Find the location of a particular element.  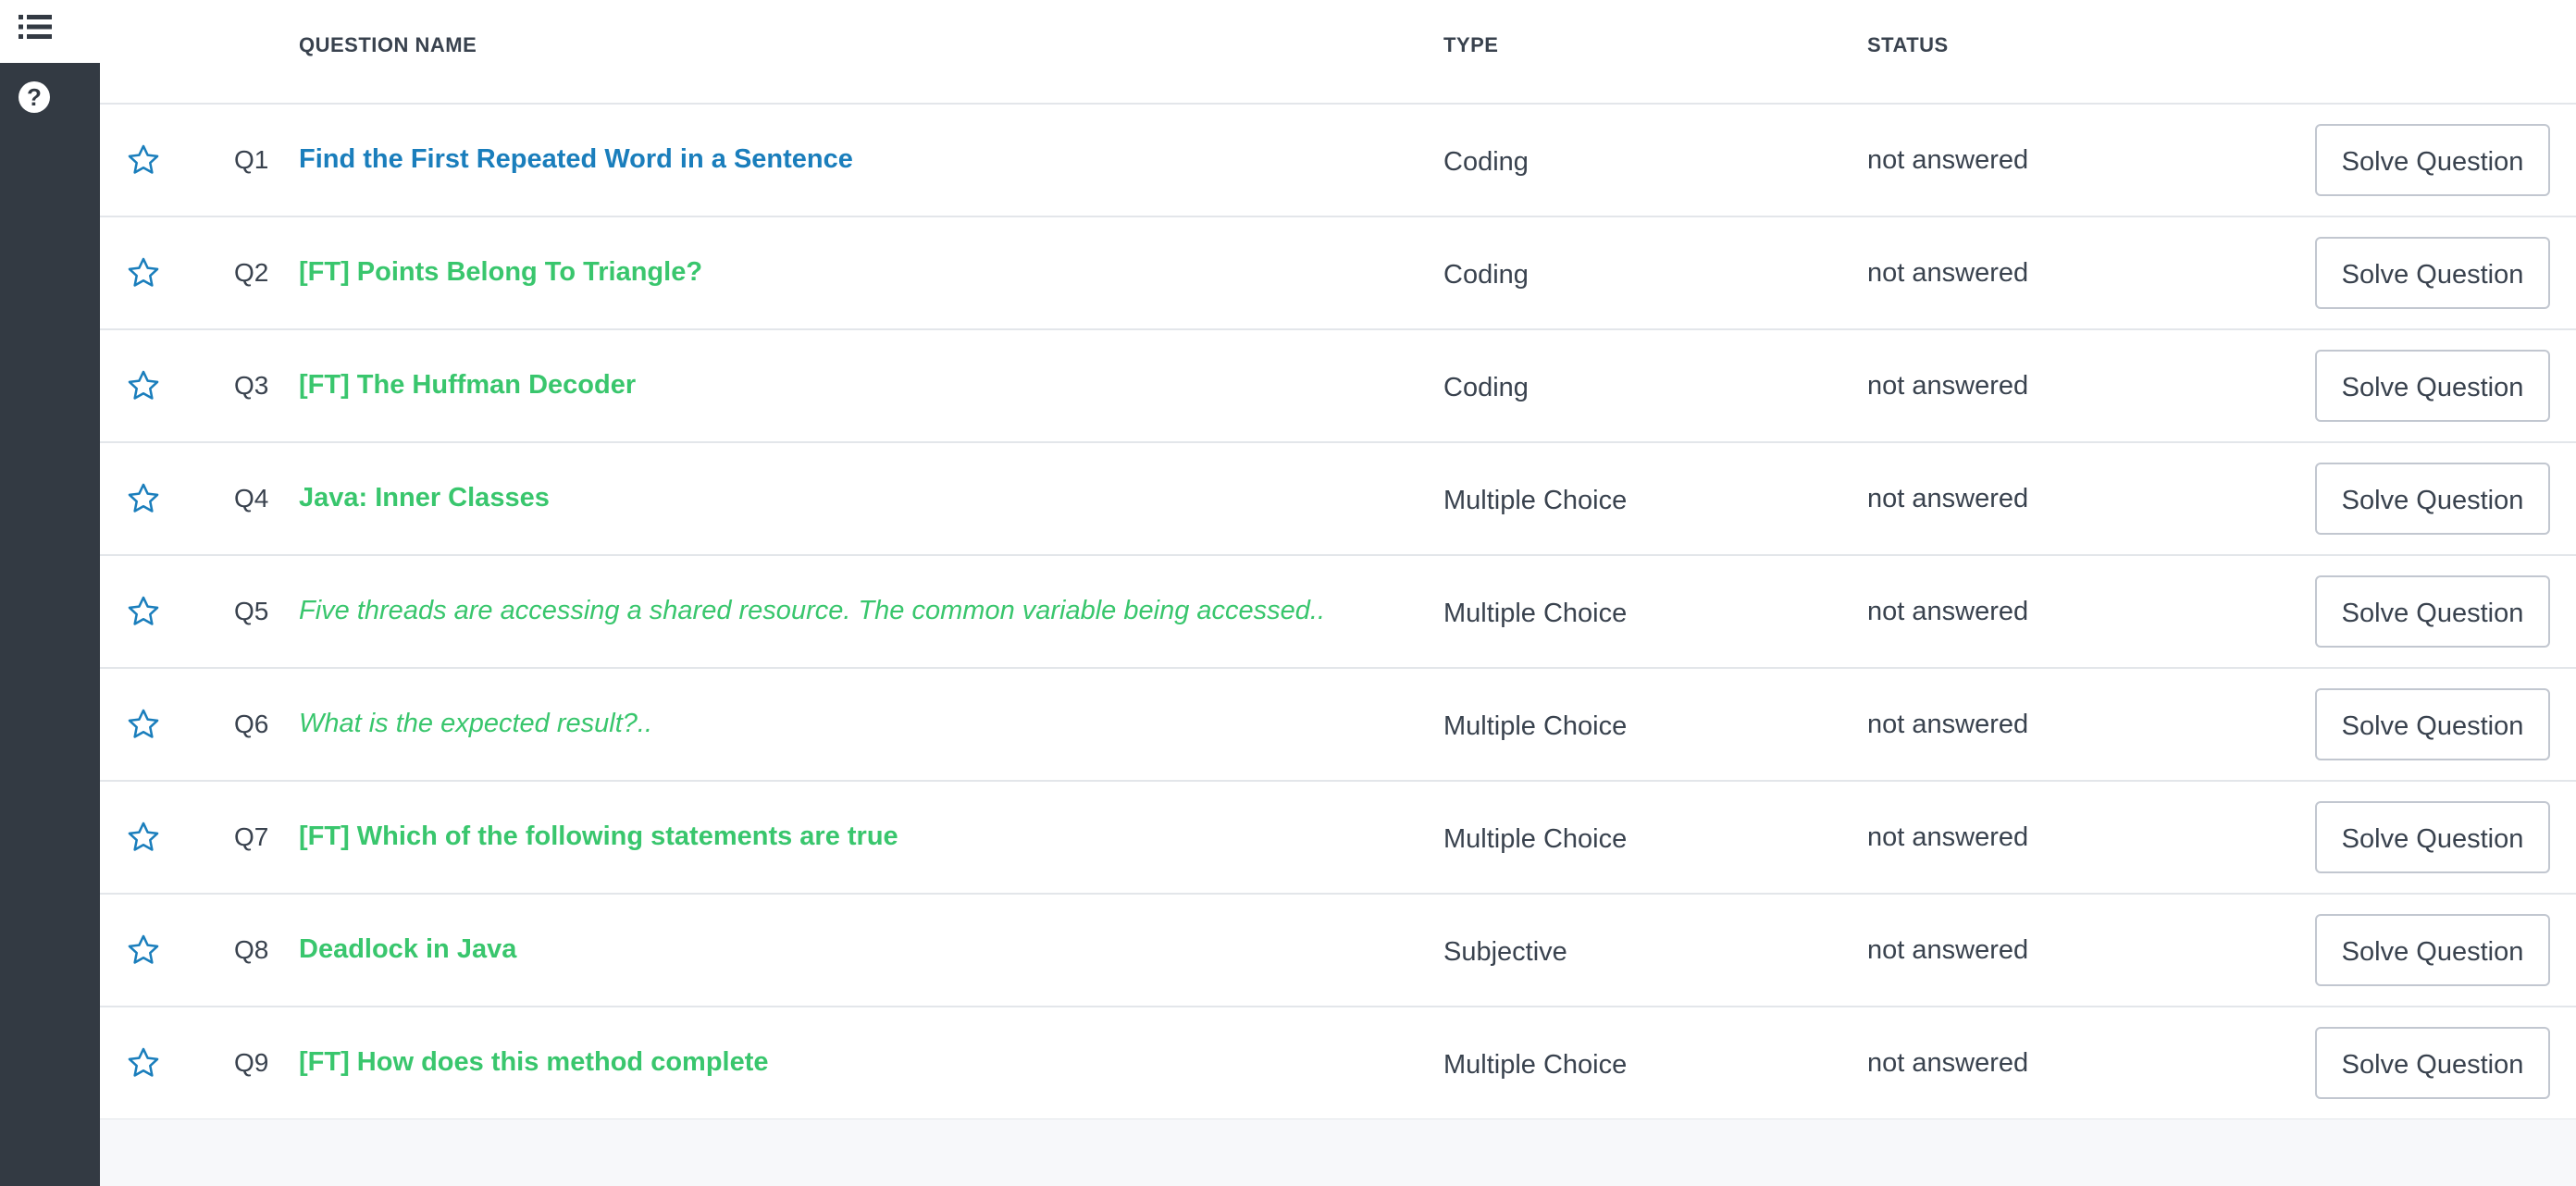

help-icon: ? is located at coordinates (34, 97).